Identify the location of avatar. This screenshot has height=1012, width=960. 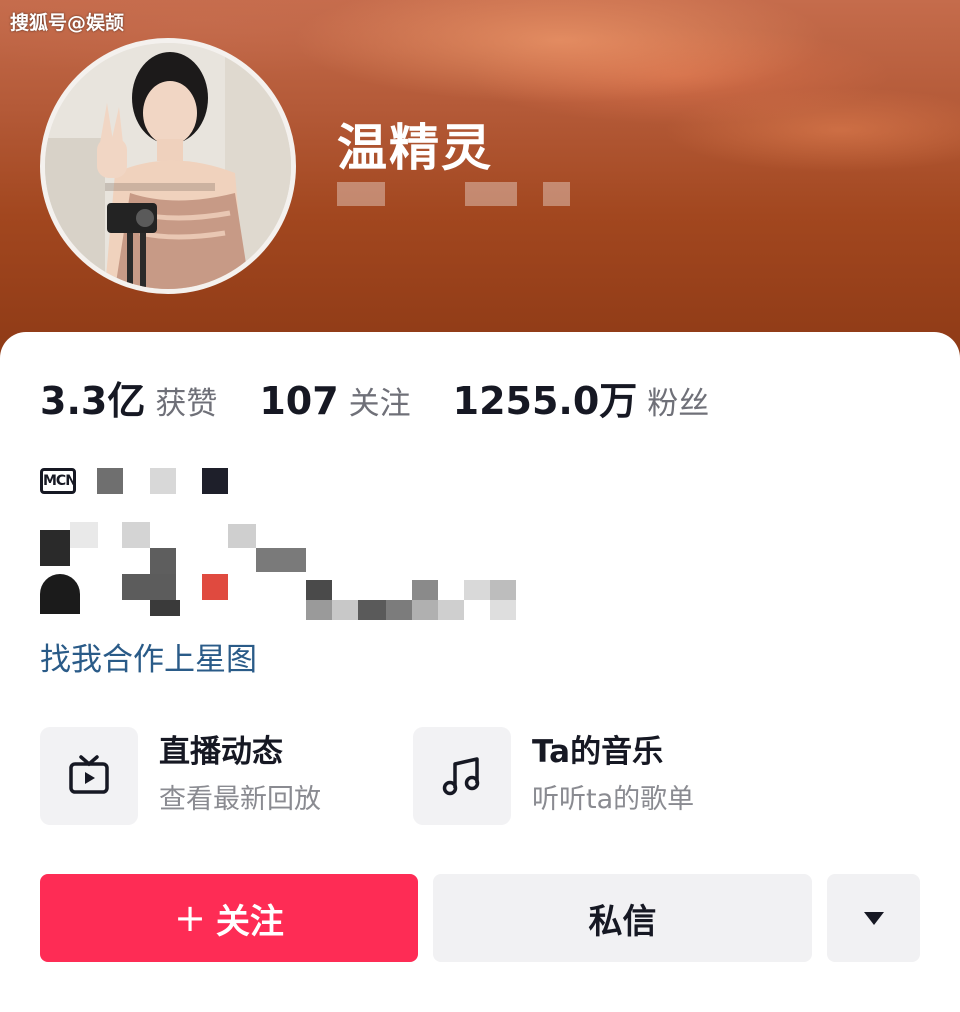
(168, 166).